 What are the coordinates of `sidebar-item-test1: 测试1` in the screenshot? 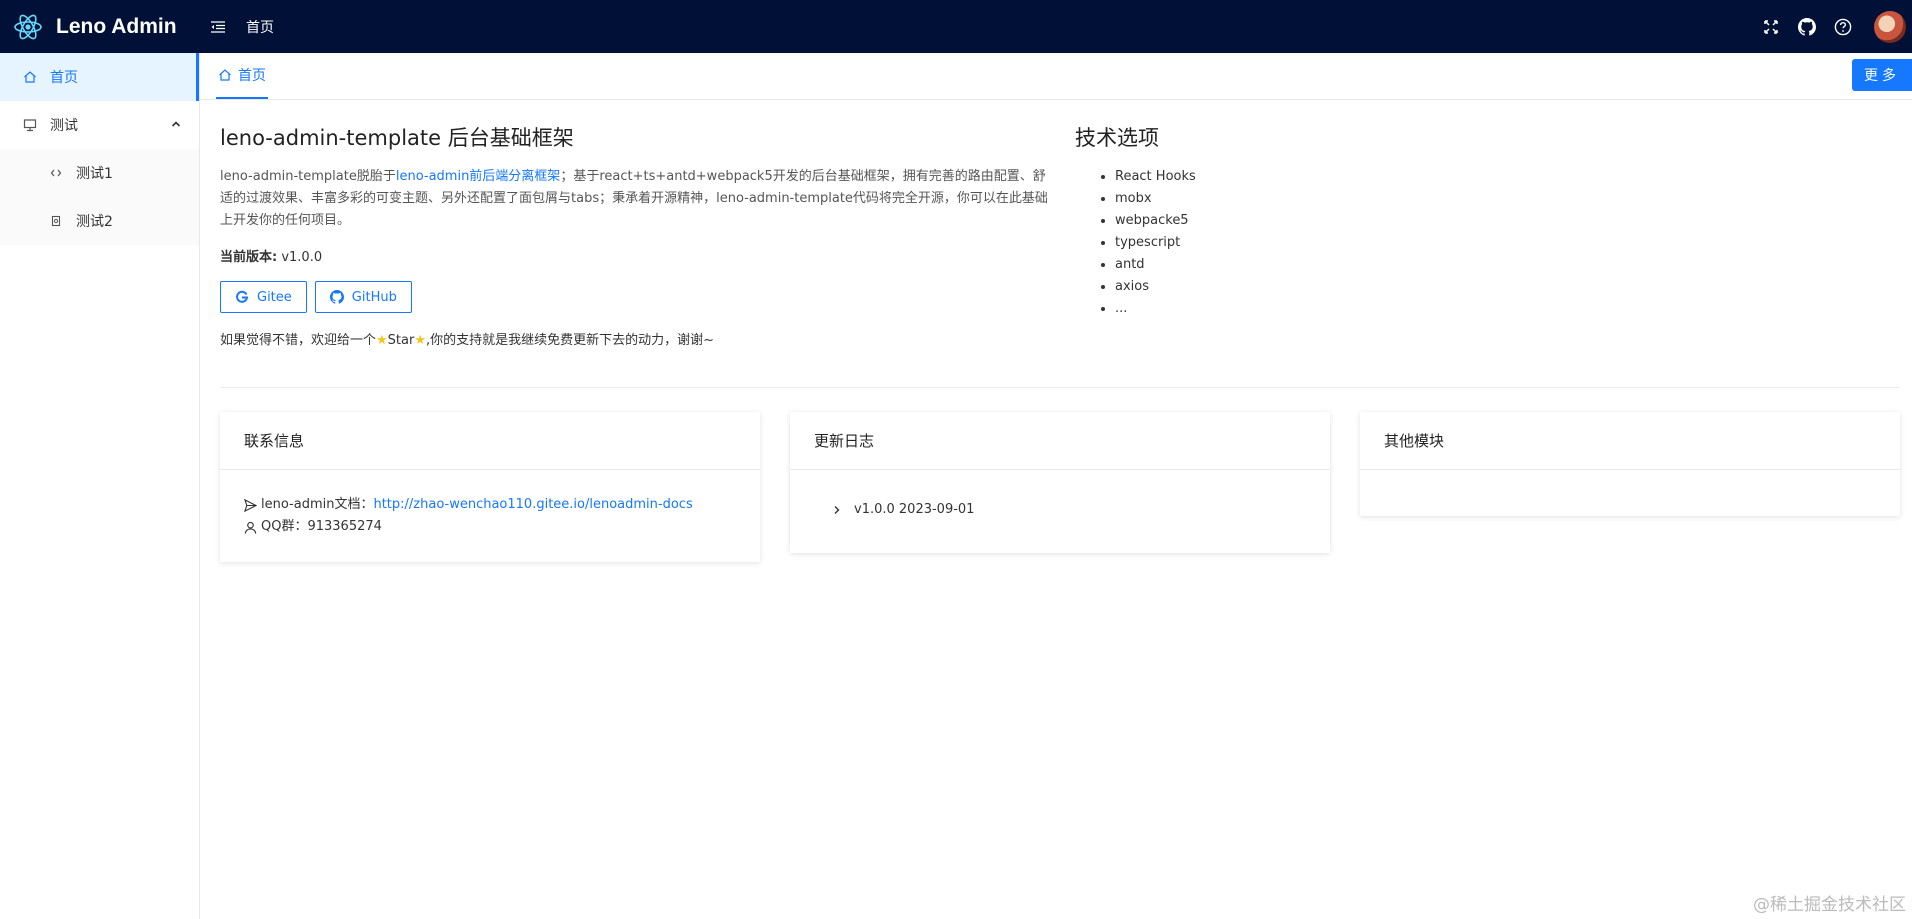 It's located at (99, 173).